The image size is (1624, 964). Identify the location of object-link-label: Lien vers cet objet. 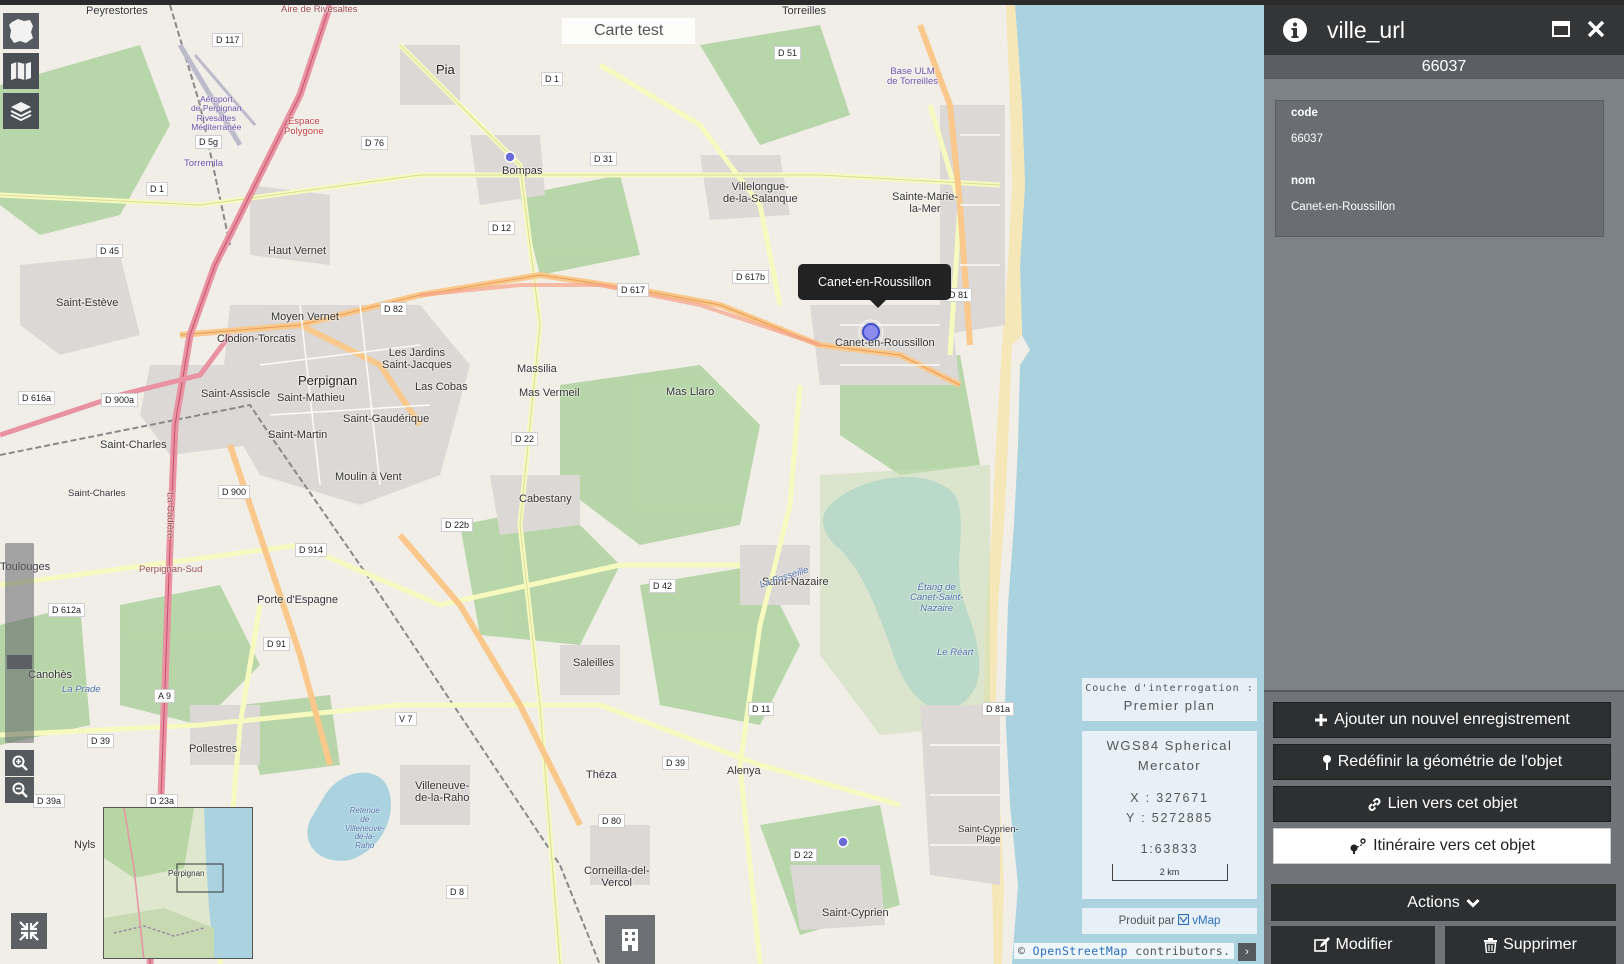
(1452, 803).